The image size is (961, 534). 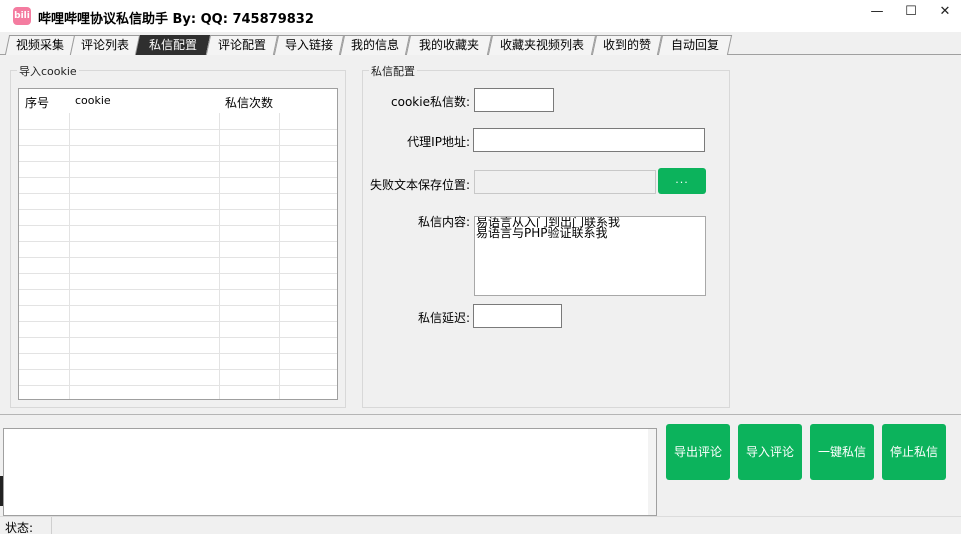 I want to click on close-button: ✕, so click(x=944, y=13).